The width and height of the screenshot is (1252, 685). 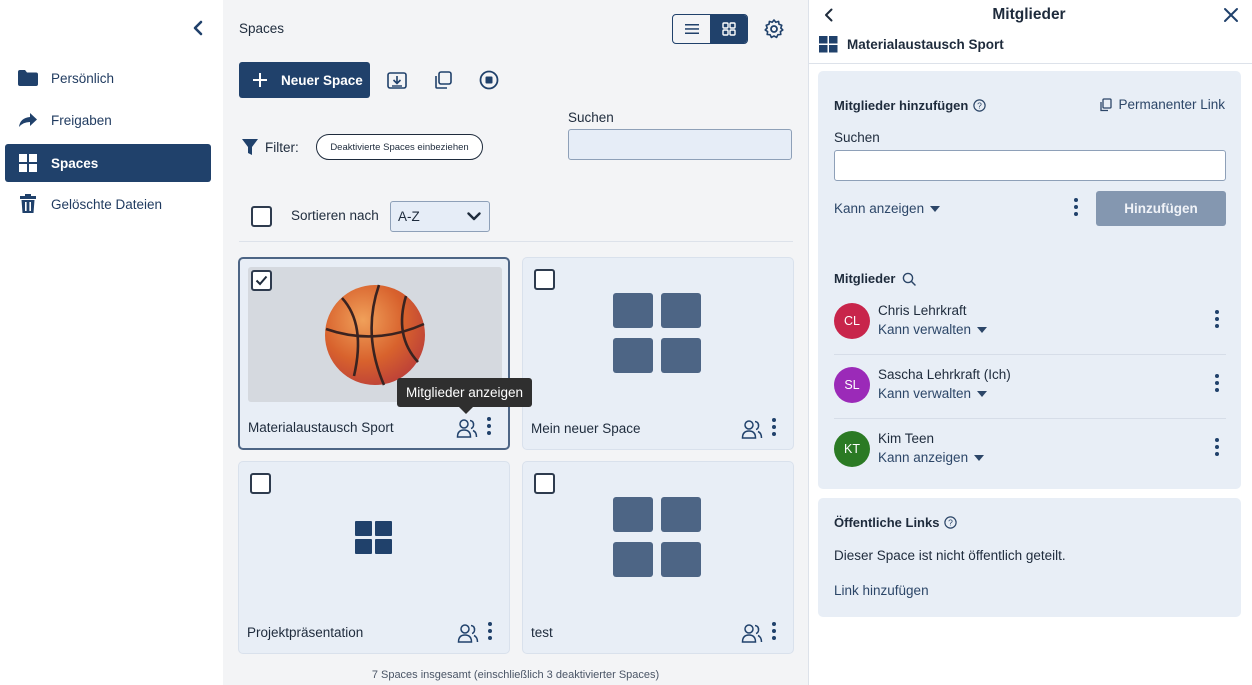 I want to click on sidebar-item-geloeschte-dateien: Gelöschte Dateien, so click(x=108, y=204).